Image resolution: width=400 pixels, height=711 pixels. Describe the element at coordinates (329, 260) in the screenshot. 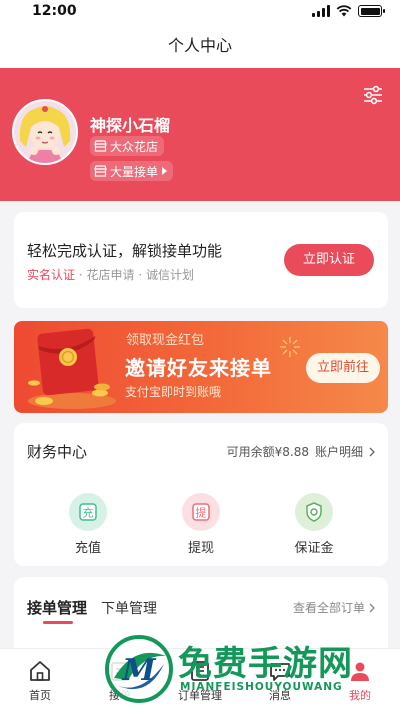

I see `verify-now-button: 立即认证` at that location.